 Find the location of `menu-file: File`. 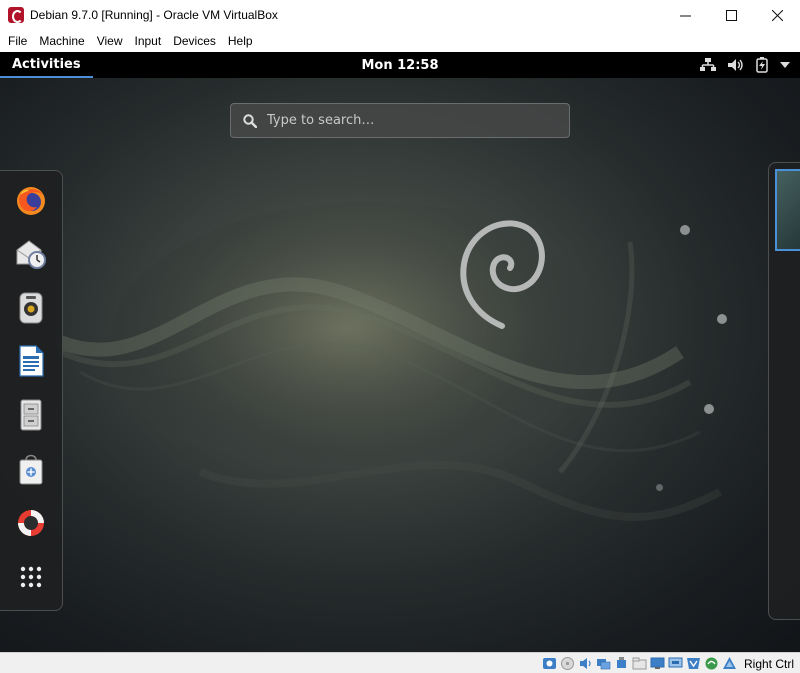

menu-file: File is located at coordinates (17, 41).